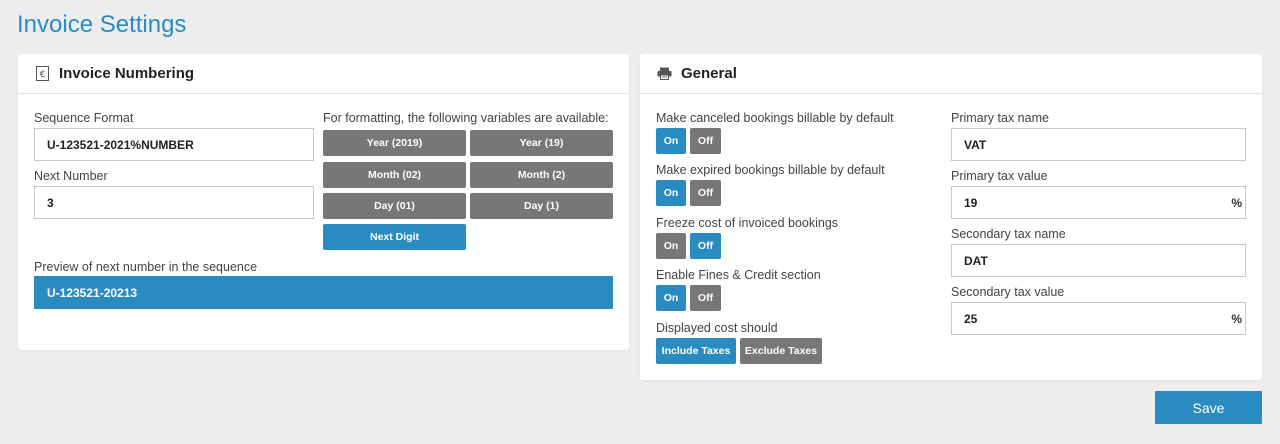  What do you see at coordinates (671, 193) in the screenshot?
I see `expired-billable-on-button: On` at bounding box center [671, 193].